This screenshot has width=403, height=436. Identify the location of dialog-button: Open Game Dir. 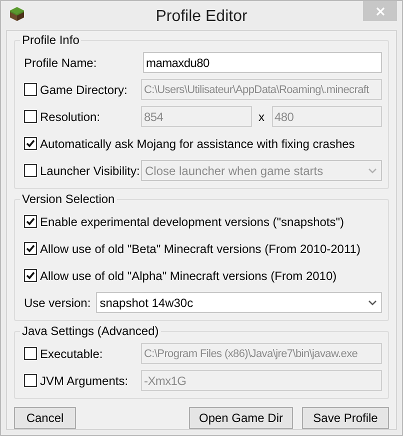
(241, 418).